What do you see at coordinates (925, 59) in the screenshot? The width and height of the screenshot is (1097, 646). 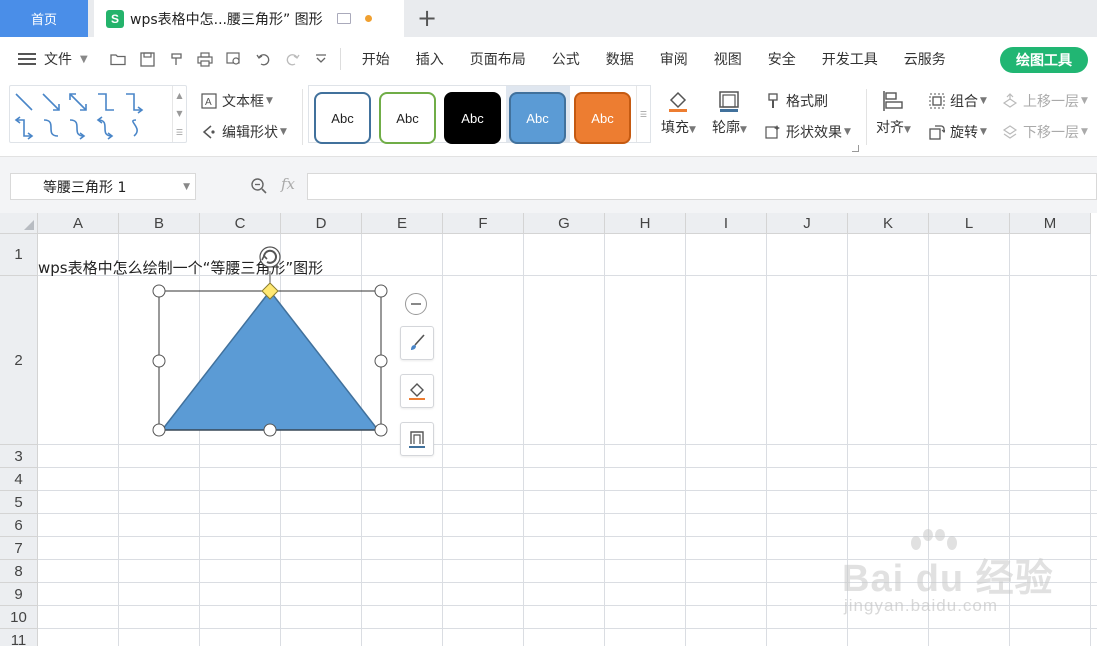 I see `menu-tab-9: 云服务` at bounding box center [925, 59].